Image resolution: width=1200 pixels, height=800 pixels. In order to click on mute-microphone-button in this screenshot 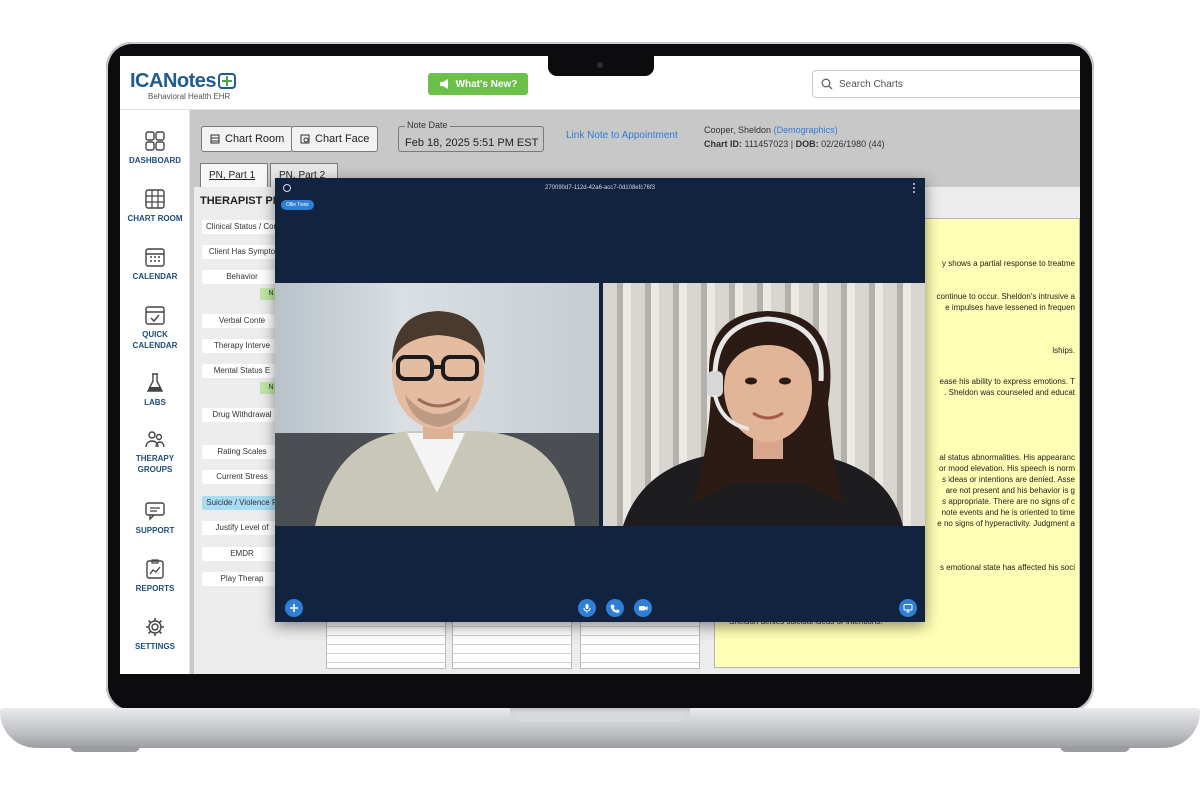, I will do `click(587, 608)`.